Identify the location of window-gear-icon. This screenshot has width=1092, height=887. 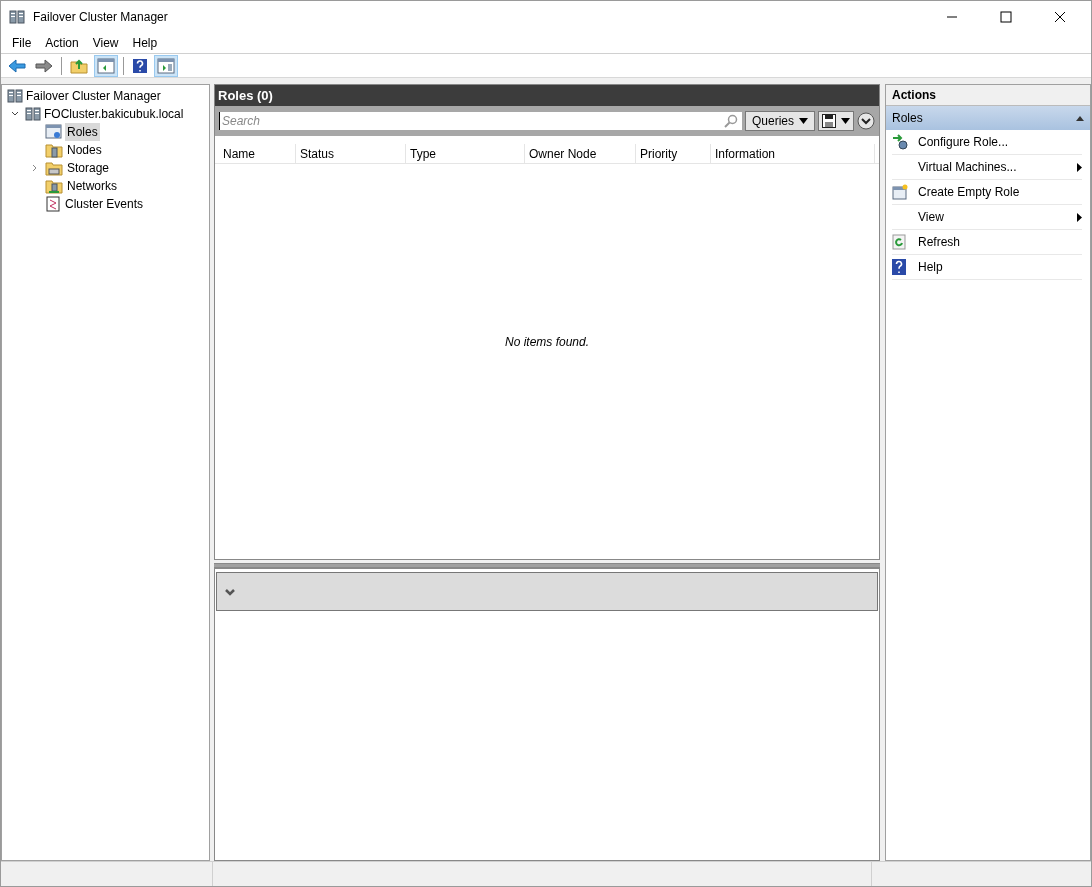
(54, 132).